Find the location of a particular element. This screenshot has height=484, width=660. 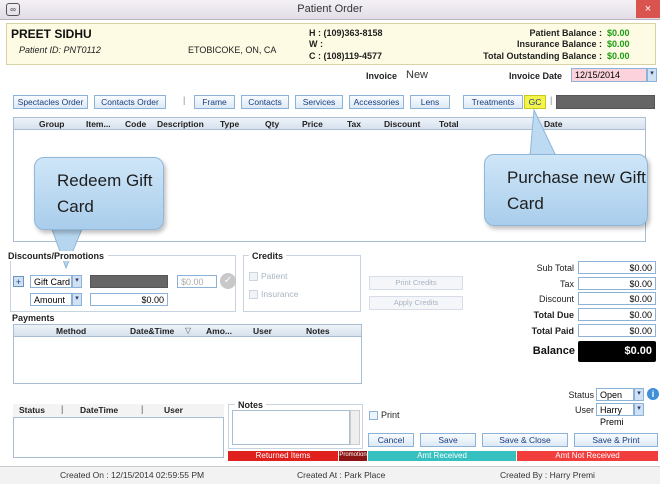

apply-check-icon: ✓ is located at coordinates (228, 281).